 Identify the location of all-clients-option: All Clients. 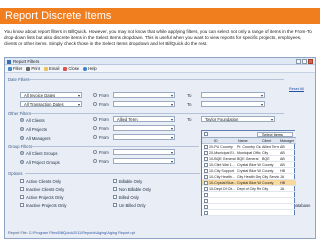
(32, 120).